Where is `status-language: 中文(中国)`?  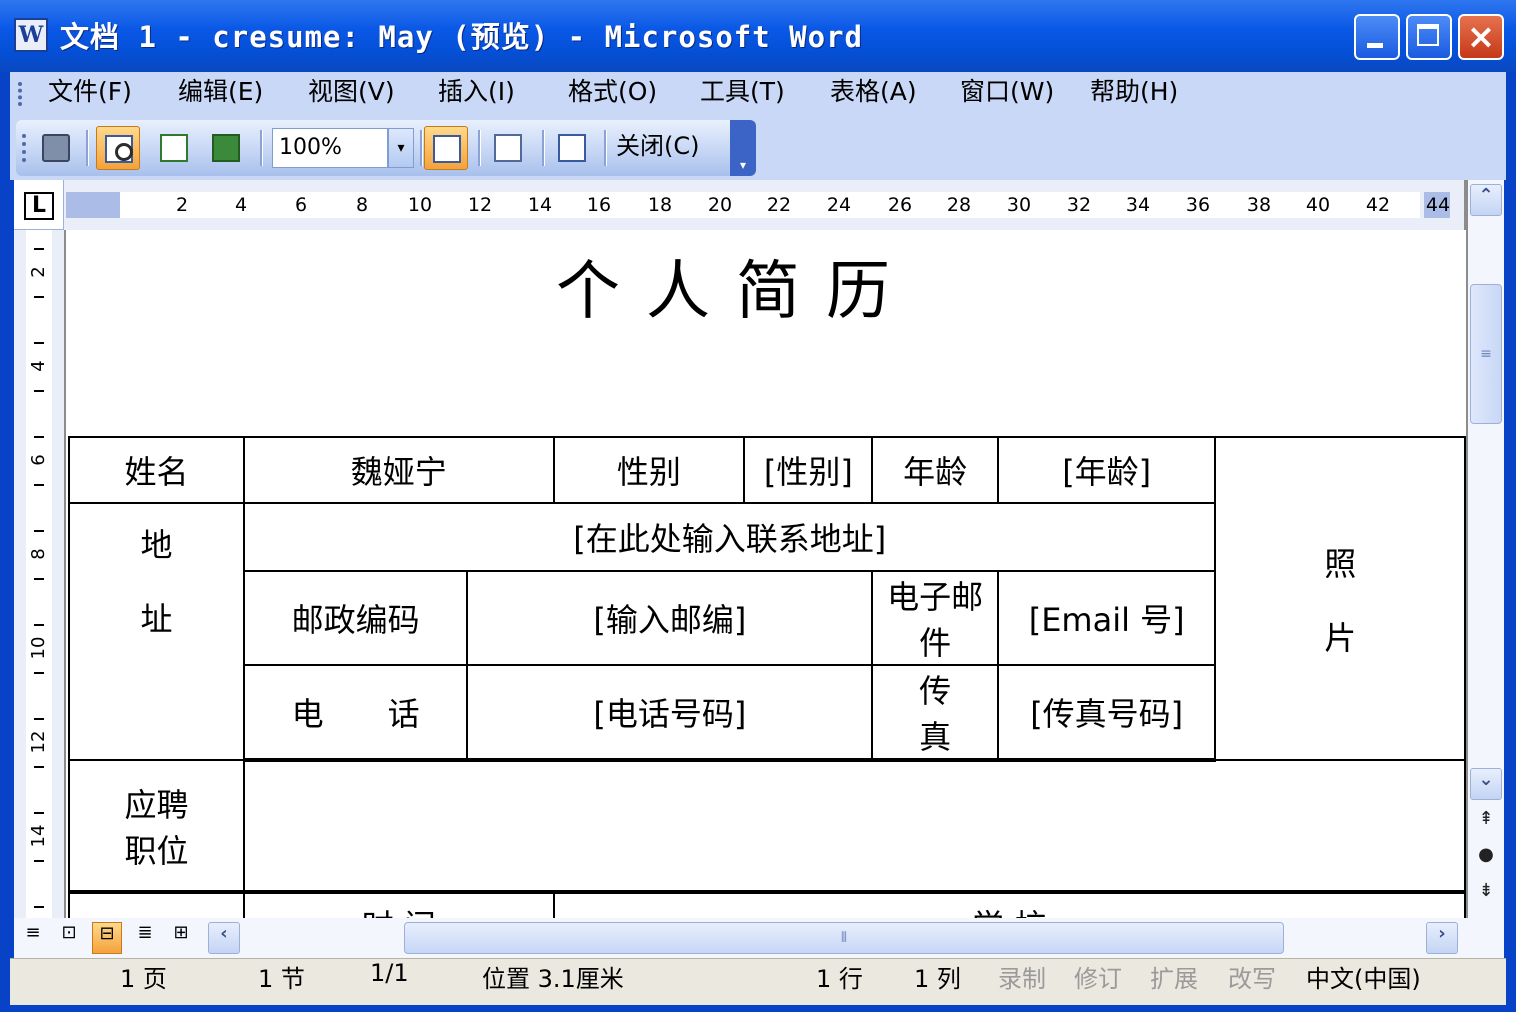
status-language: 中文(中国) is located at coordinates (1363, 982).